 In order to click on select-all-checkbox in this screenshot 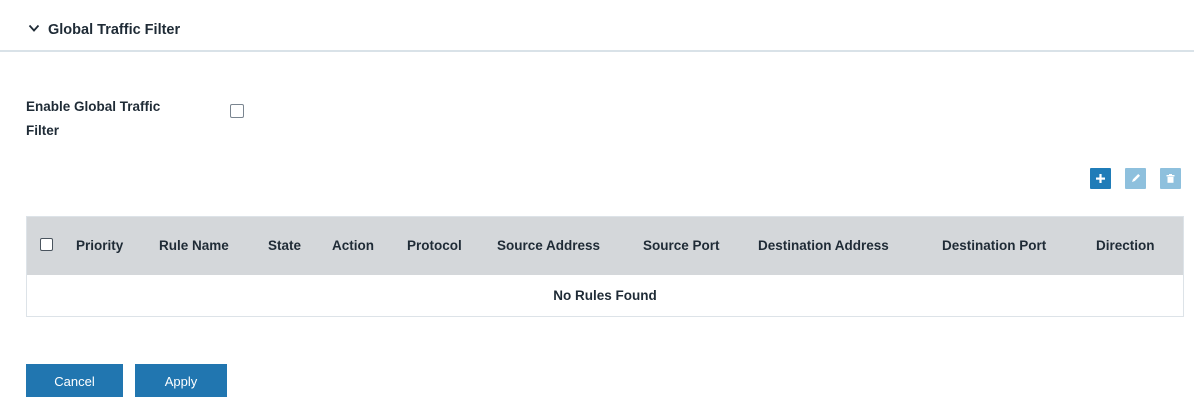, I will do `click(46, 244)`.